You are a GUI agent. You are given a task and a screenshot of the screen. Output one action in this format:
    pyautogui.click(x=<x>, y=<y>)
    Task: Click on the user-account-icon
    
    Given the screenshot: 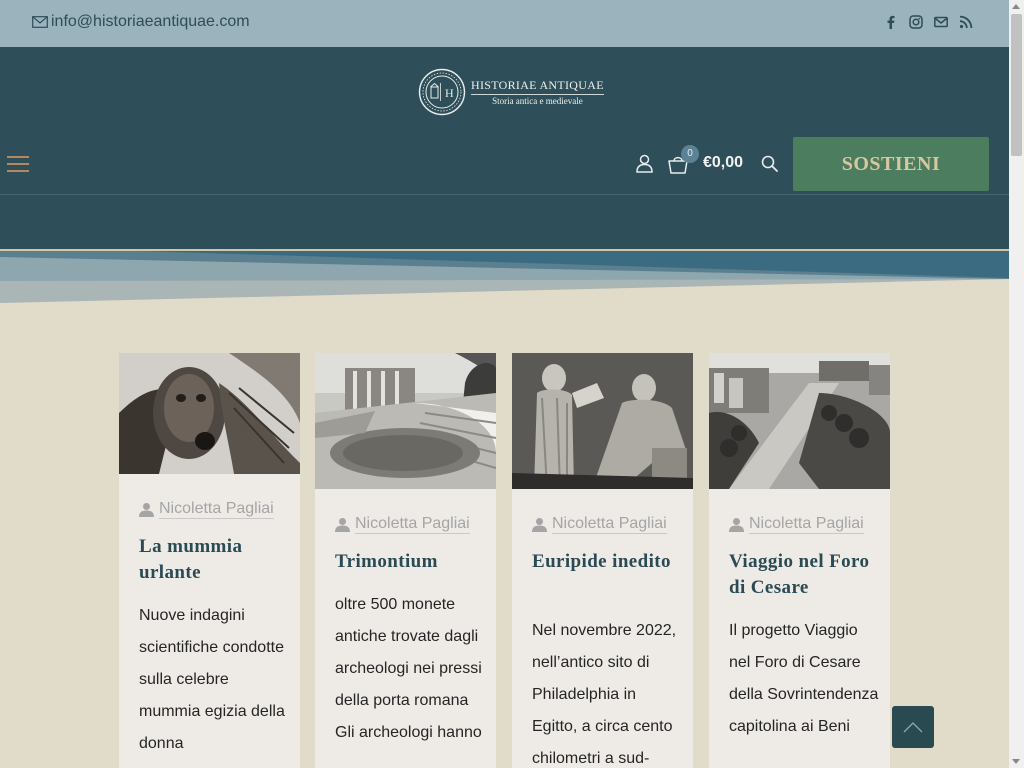 What is the action you would take?
    pyautogui.click(x=644, y=163)
    